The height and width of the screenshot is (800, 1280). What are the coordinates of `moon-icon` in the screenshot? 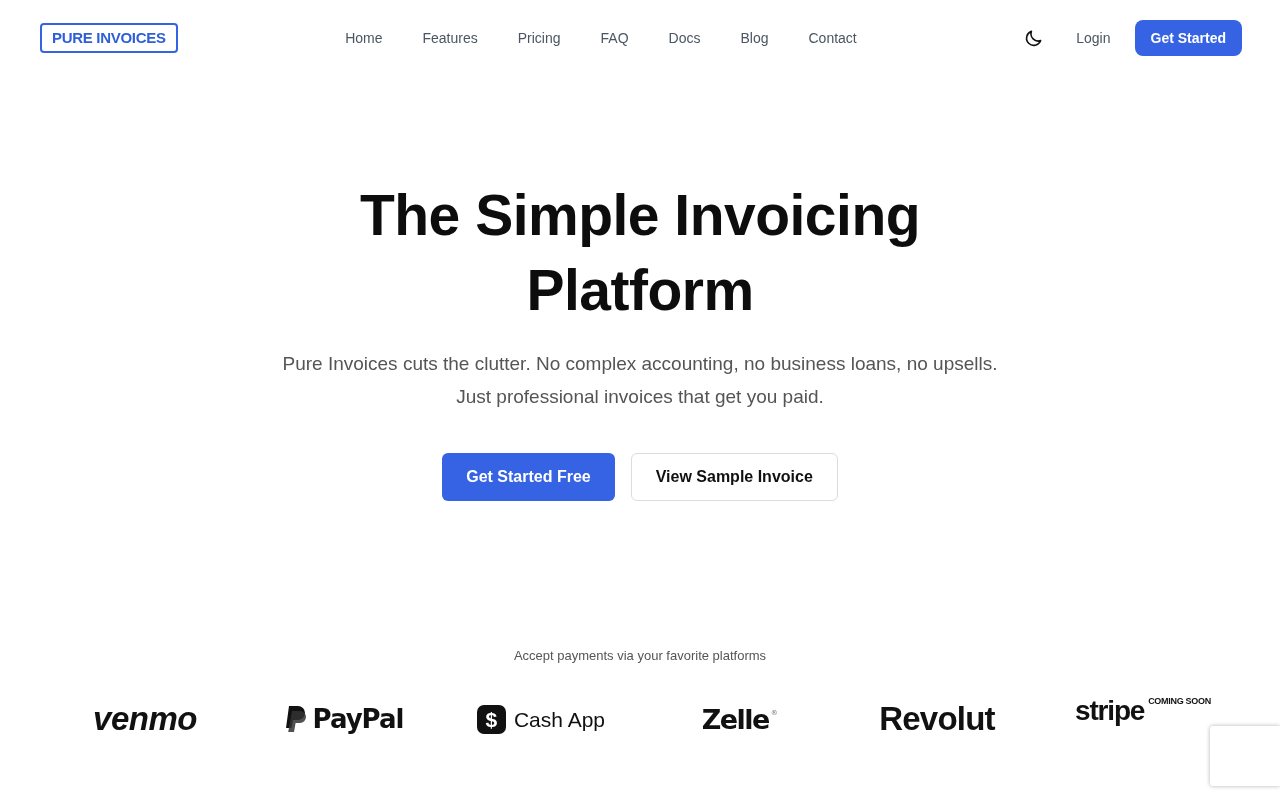 It's located at (1034, 38).